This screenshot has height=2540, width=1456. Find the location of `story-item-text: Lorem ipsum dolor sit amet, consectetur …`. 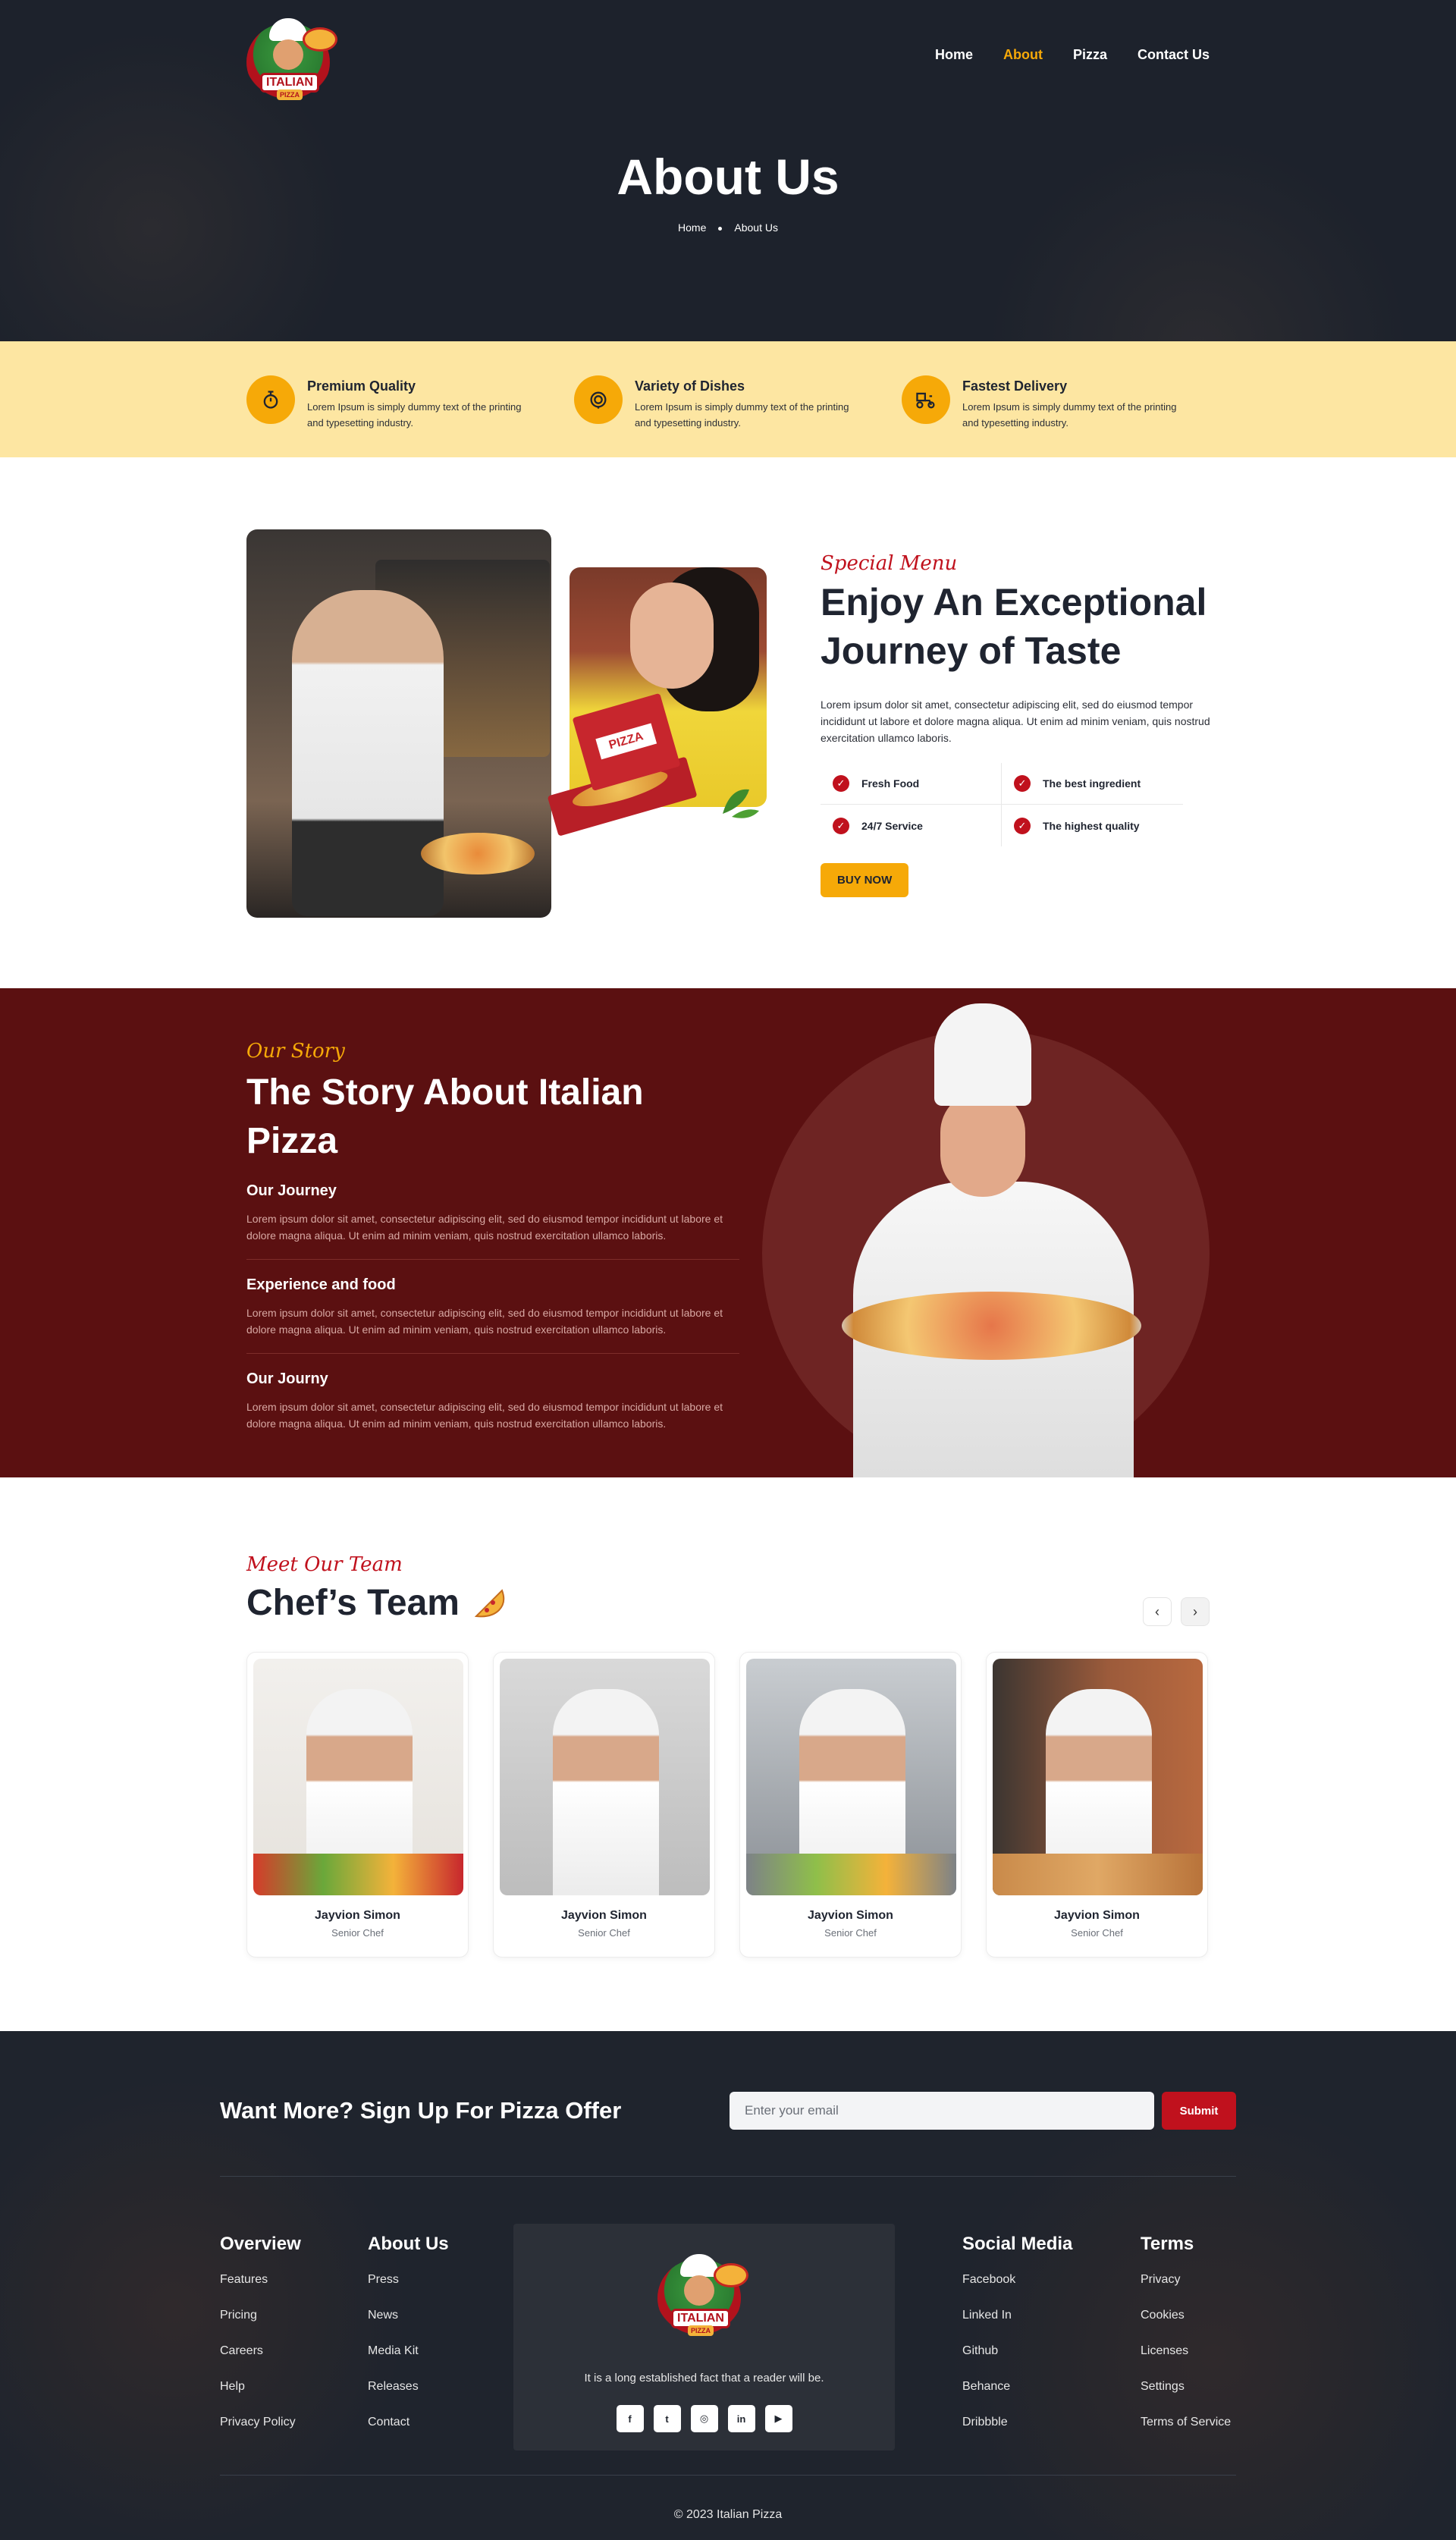

story-item-text: Lorem ipsum dolor sit amet, consectetur … is located at coordinates (484, 1415).